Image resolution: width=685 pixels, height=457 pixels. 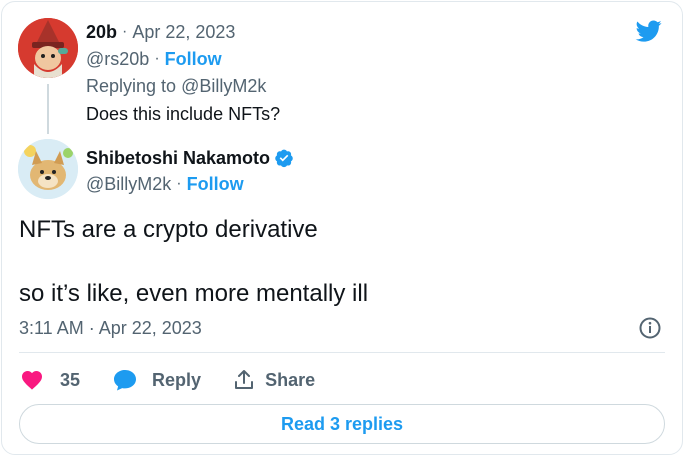 What do you see at coordinates (128, 184) in the screenshot?
I see `main-author-handle: @BillyM2k` at bounding box center [128, 184].